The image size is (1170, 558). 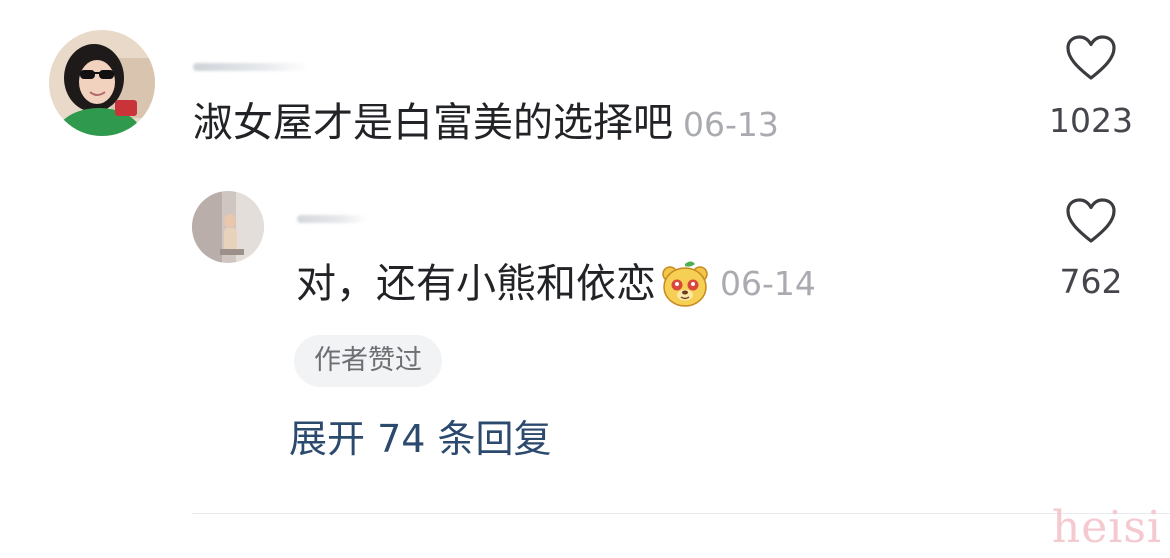 I want to click on author-liked-badge: 作者赞过, so click(x=368, y=361).